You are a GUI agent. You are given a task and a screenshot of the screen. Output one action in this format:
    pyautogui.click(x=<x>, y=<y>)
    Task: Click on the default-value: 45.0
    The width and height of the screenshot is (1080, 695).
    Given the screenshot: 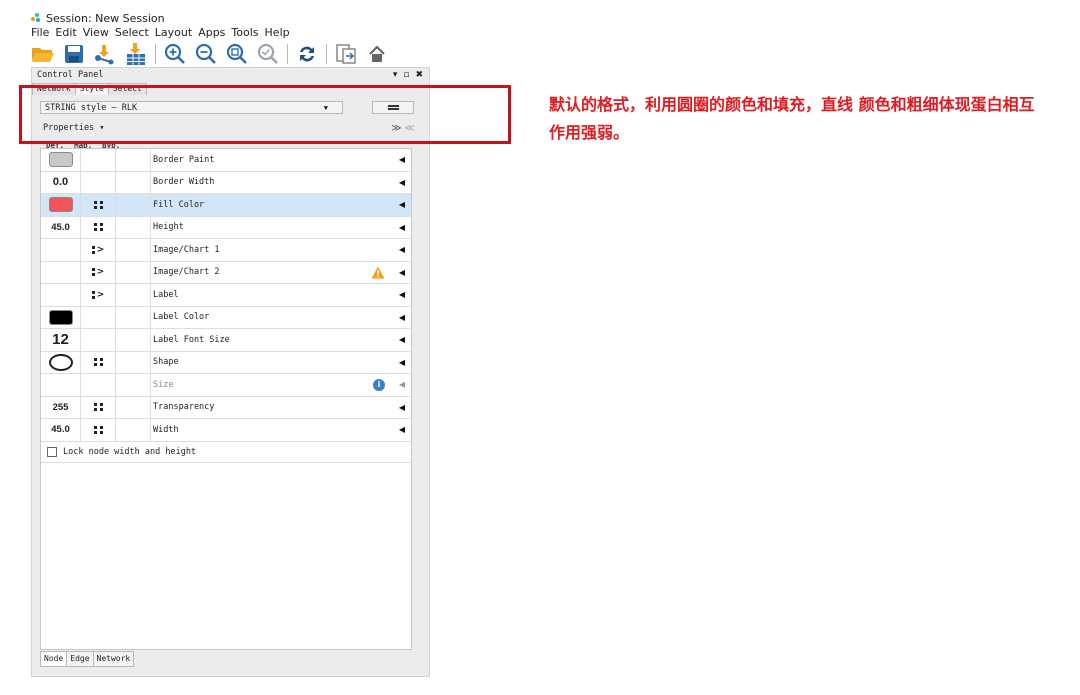 What is the action you would take?
    pyautogui.click(x=60, y=430)
    